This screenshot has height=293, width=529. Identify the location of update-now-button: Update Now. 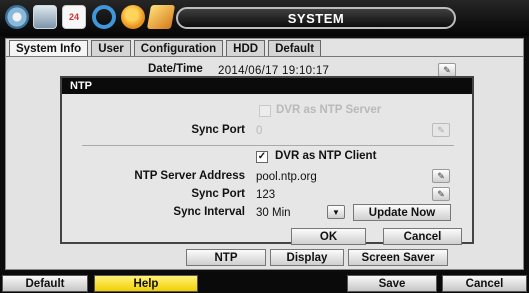
(402, 212).